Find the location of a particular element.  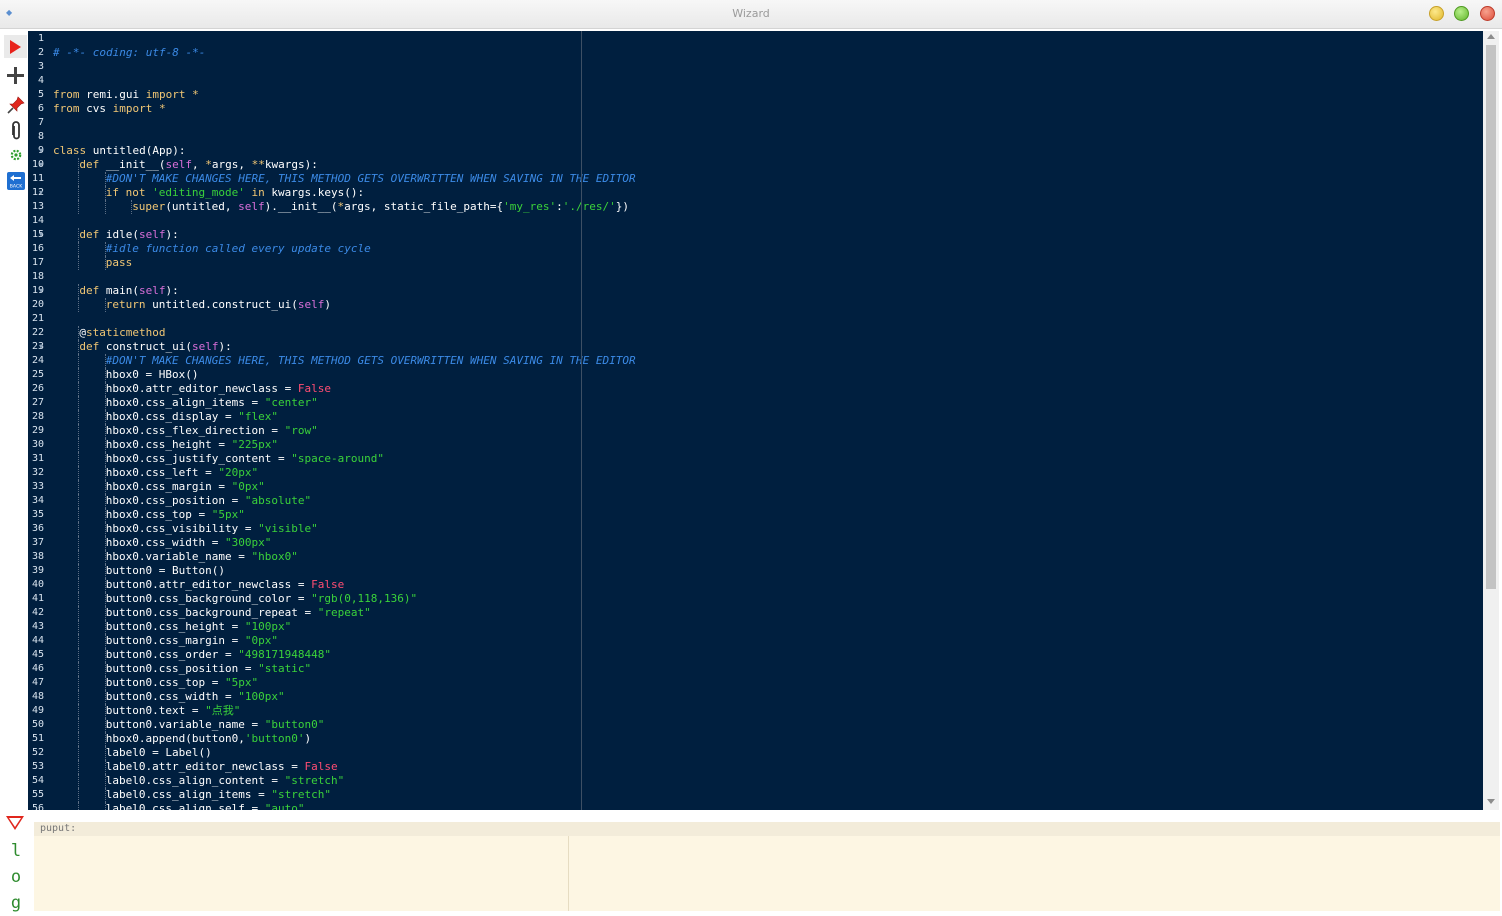

tool-strip: BACK is located at coordinates (15, 420).